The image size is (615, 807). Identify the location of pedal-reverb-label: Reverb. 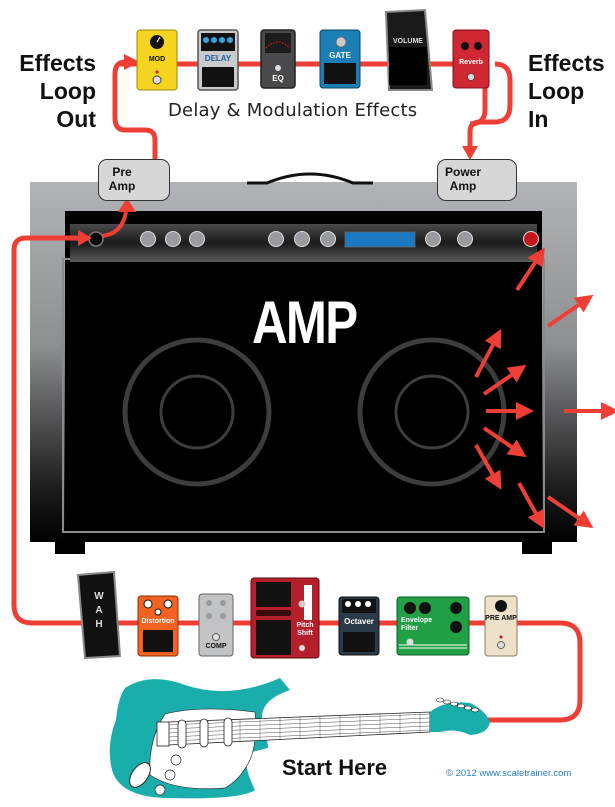
(471, 62).